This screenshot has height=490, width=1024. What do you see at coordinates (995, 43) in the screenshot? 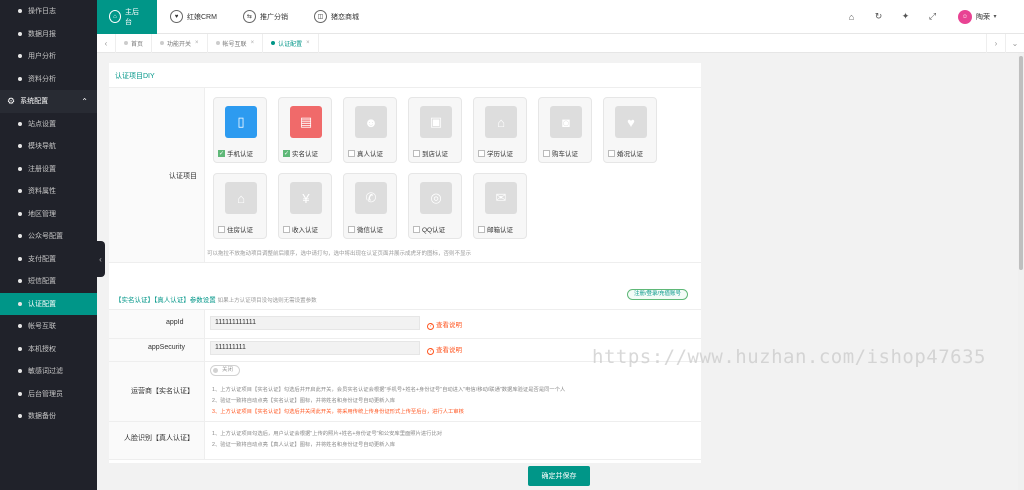
I see `tab-scroll-right-icon: ›` at bounding box center [995, 43].